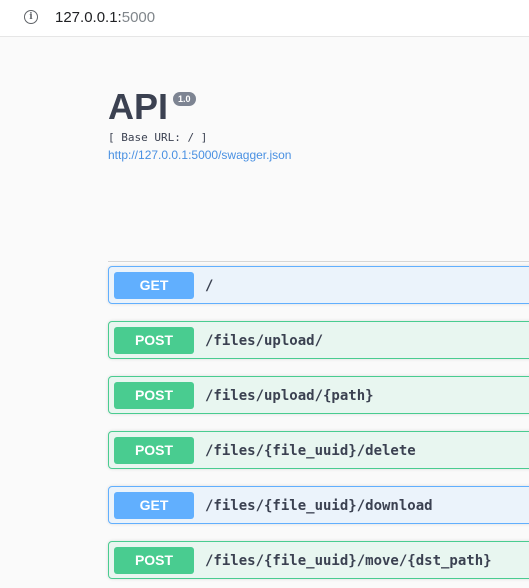  Describe the element at coordinates (209, 286) in the screenshot. I see `endpoint-path: /` at that location.